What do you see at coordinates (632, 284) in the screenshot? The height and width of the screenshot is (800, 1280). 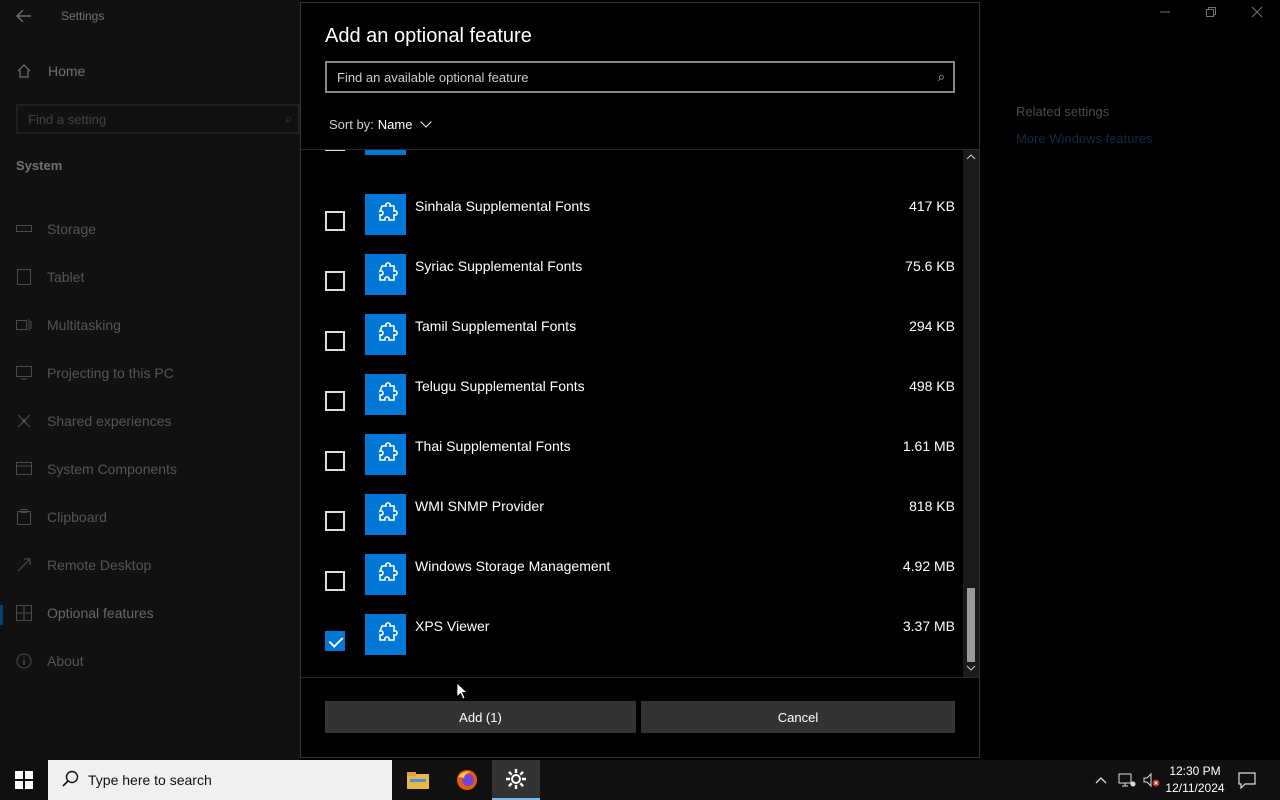 I see `list-item: Syriac Supplemental Fonts 75.6 KB` at bounding box center [632, 284].